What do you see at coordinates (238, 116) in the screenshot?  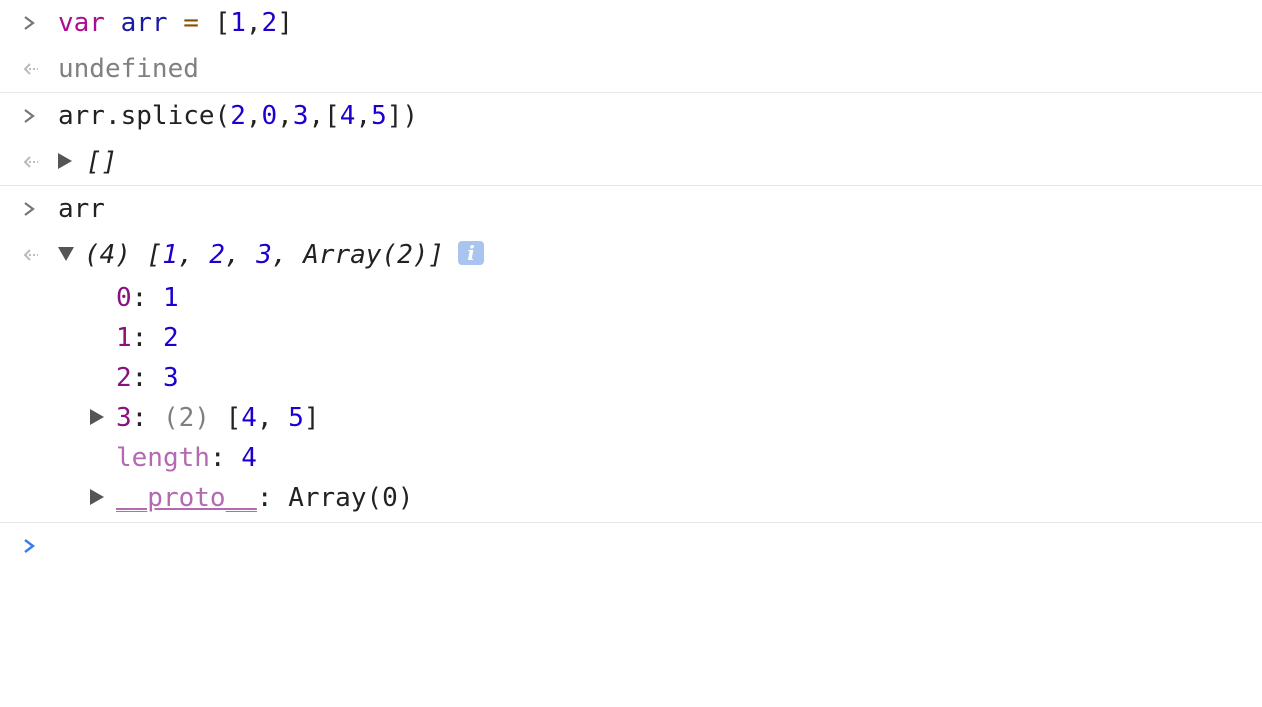 I see `console-input-text: arr.splice(2,0,3,[4,5])` at bounding box center [238, 116].